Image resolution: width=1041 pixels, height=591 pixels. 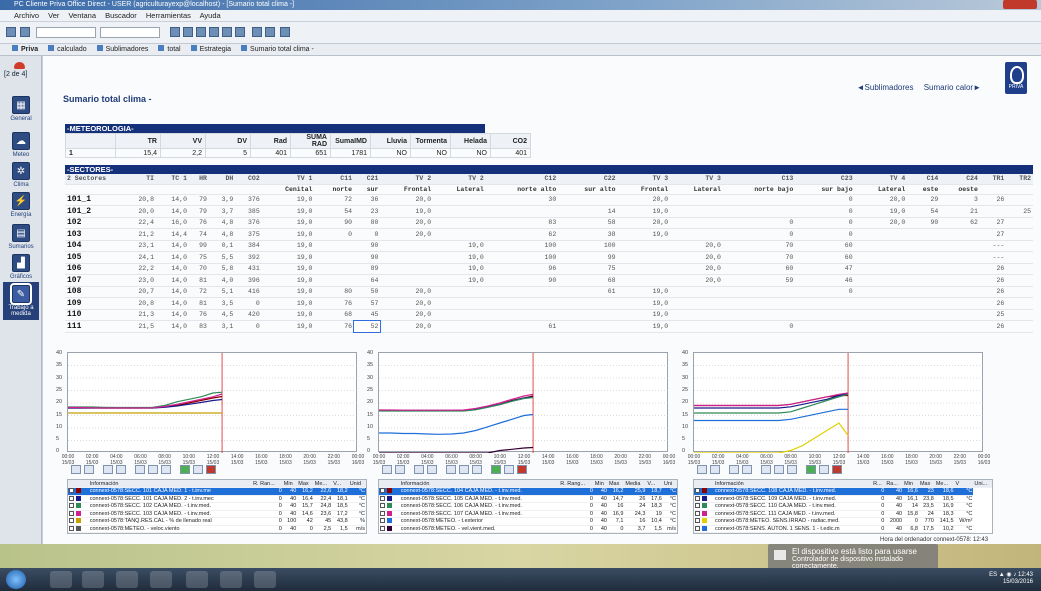 What do you see at coordinates (121, 15) in the screenshot?
I see `menu-buscador: Buscador` at bounding box center [121, 15].